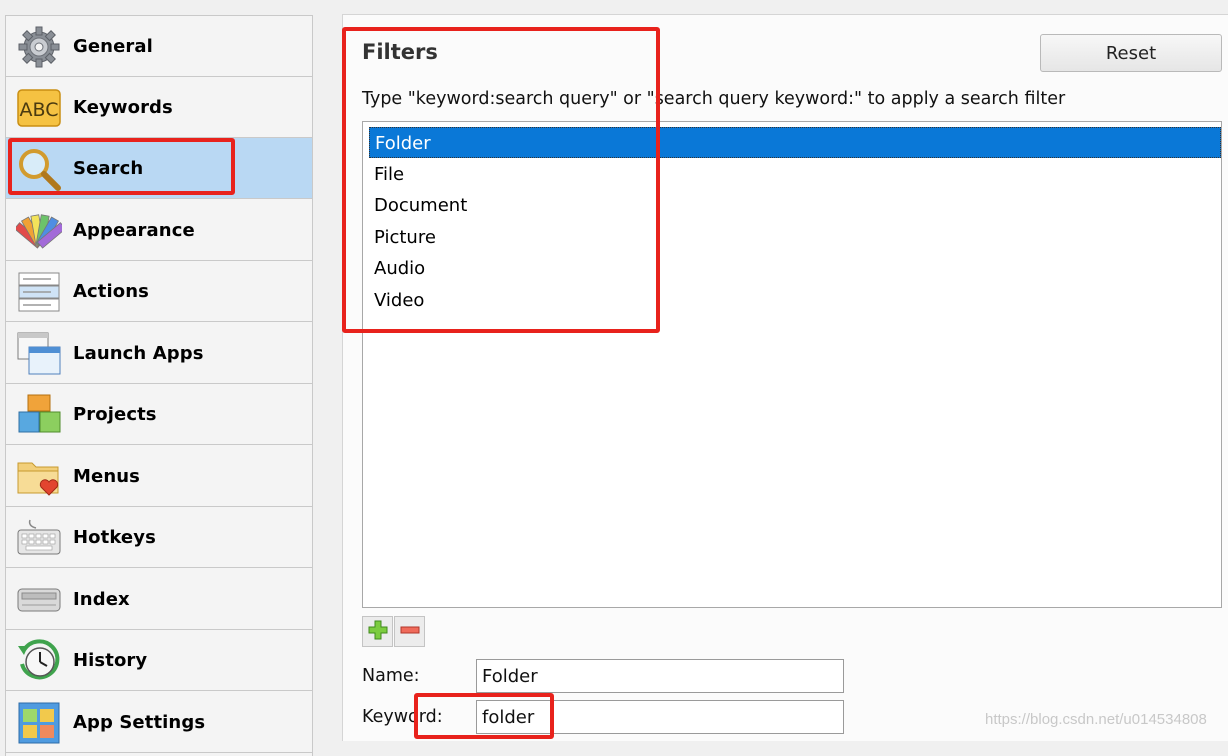 This screenshot has height=756, width=1228. What do you see at coordinates (795, 237) in the screenshot?
I see `list-item: Picture` at bounding box center [795, 237].